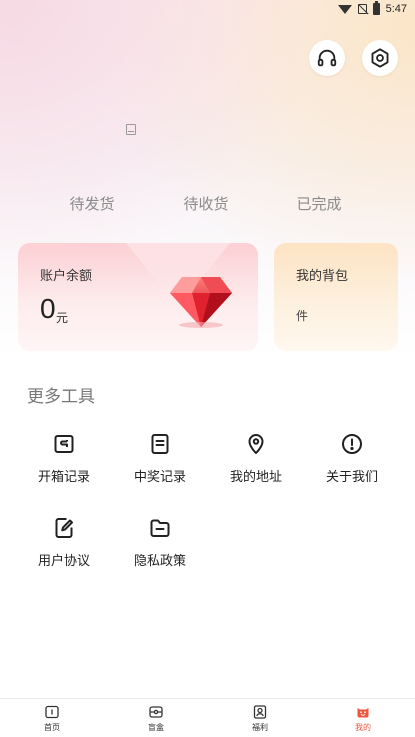  I want to click on tab-welfare: 福利, so click(260, 718).